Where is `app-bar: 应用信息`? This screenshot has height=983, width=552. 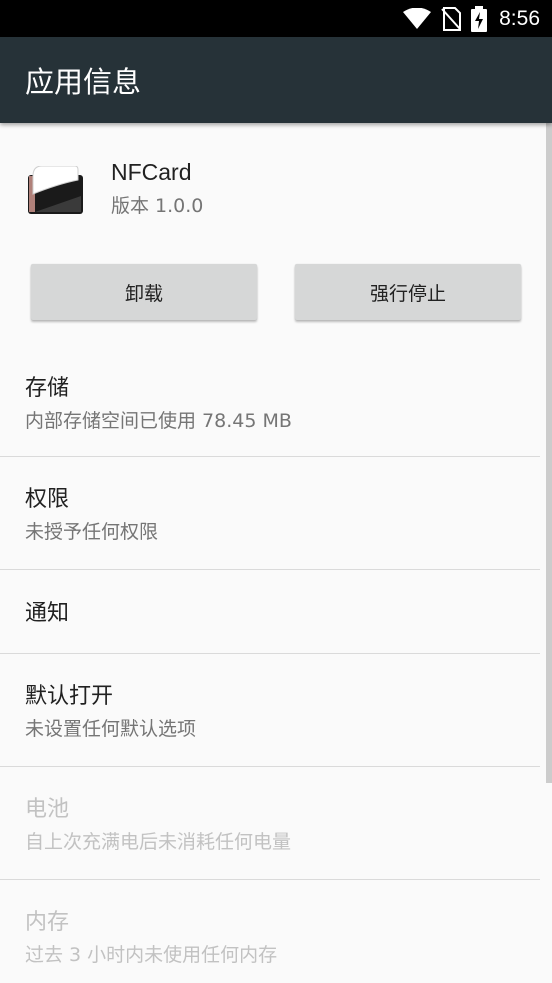
app-bar: 应用信息 is located at coordinates (276, 80).